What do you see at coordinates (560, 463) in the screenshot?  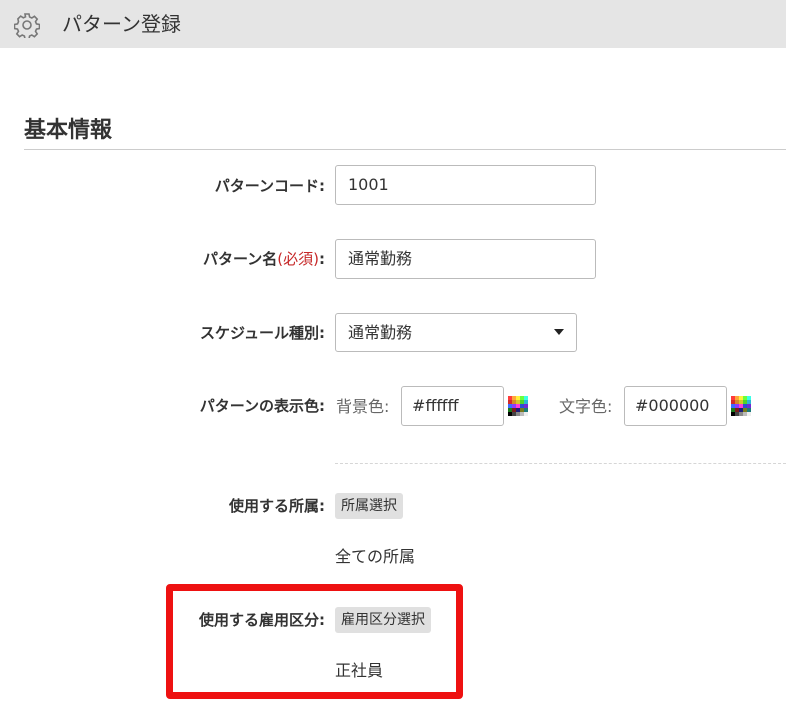 I see `divider` at bounding box center [560, 463].